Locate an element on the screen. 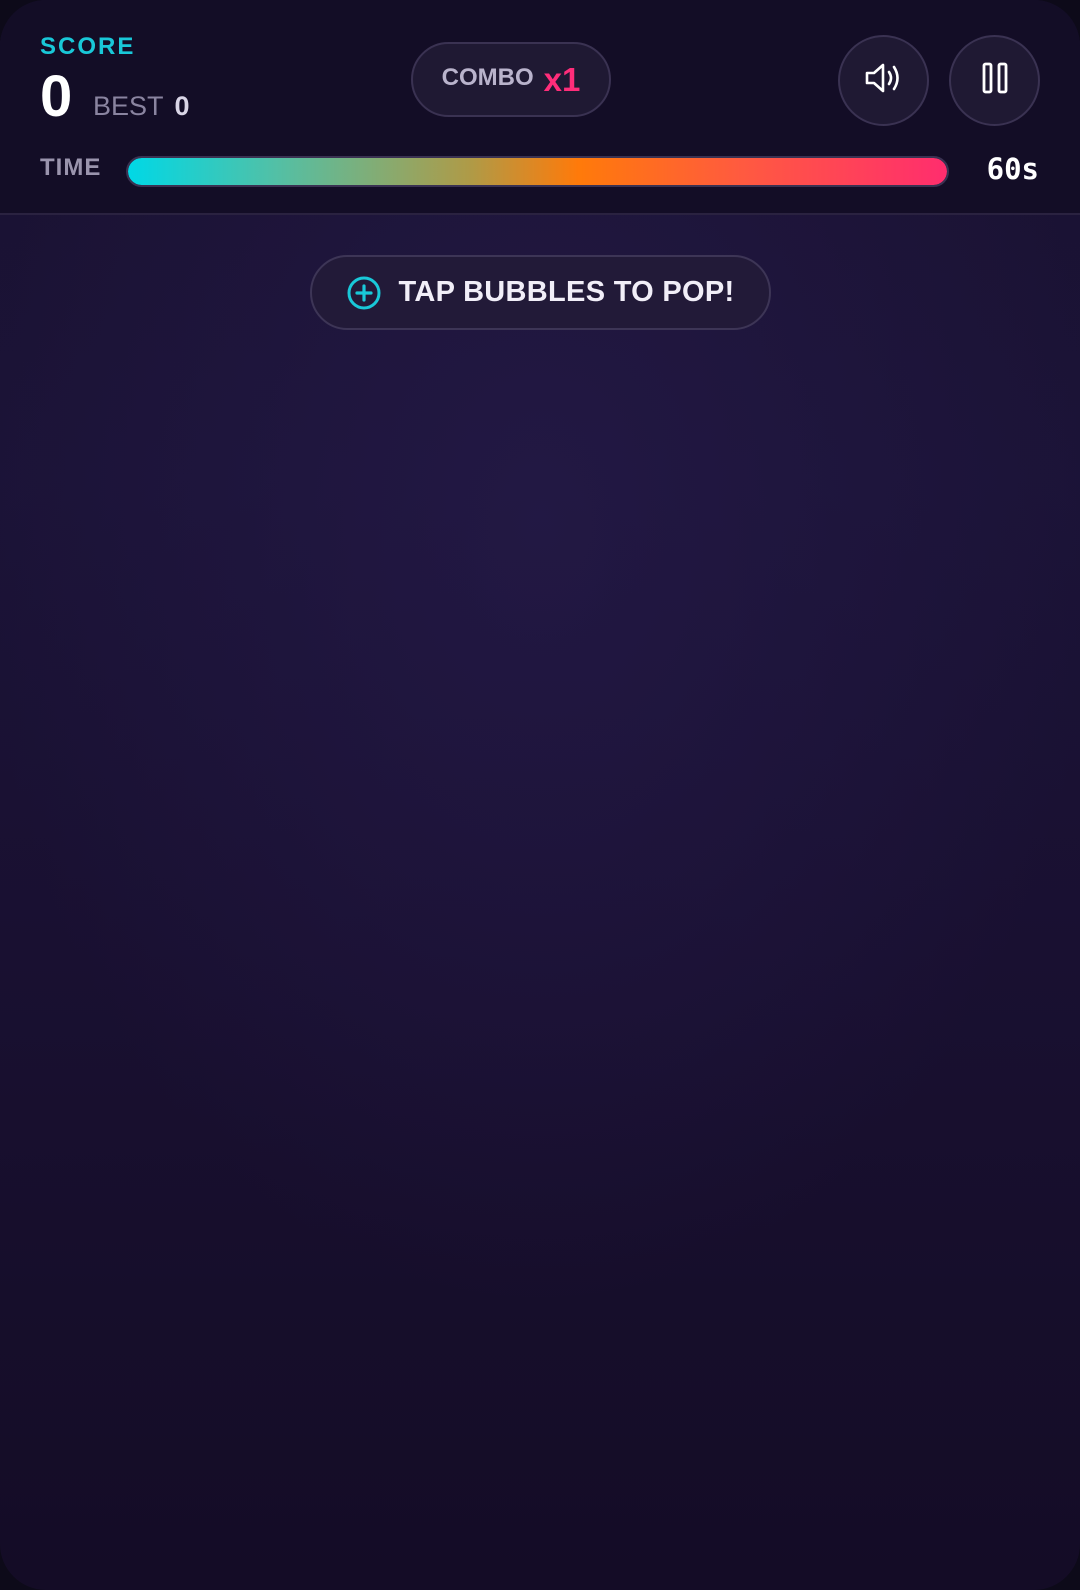 The width and height of the screenshot is (1080, 1590). best-score: BEST 0 is located at coordinates (141, 106).